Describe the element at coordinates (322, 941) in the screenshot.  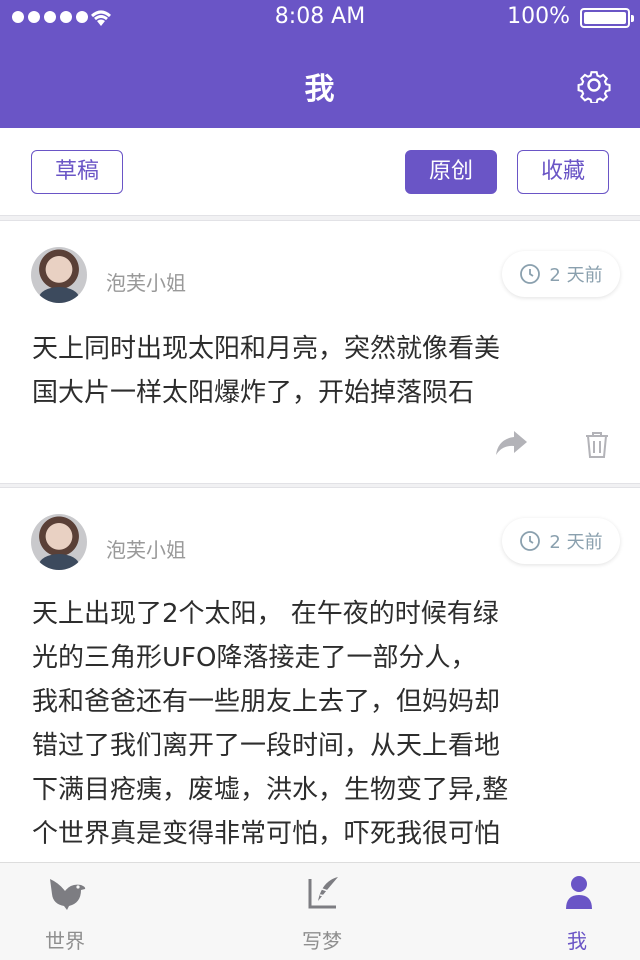
I see `tab-label: 写梦` at that location.